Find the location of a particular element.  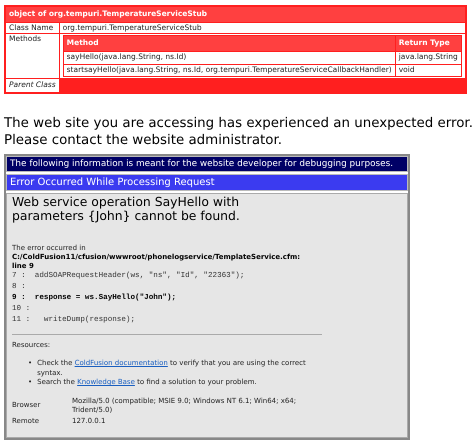

error-heading: Error Occurred While Processing Request is located at coordinates (207, 183).